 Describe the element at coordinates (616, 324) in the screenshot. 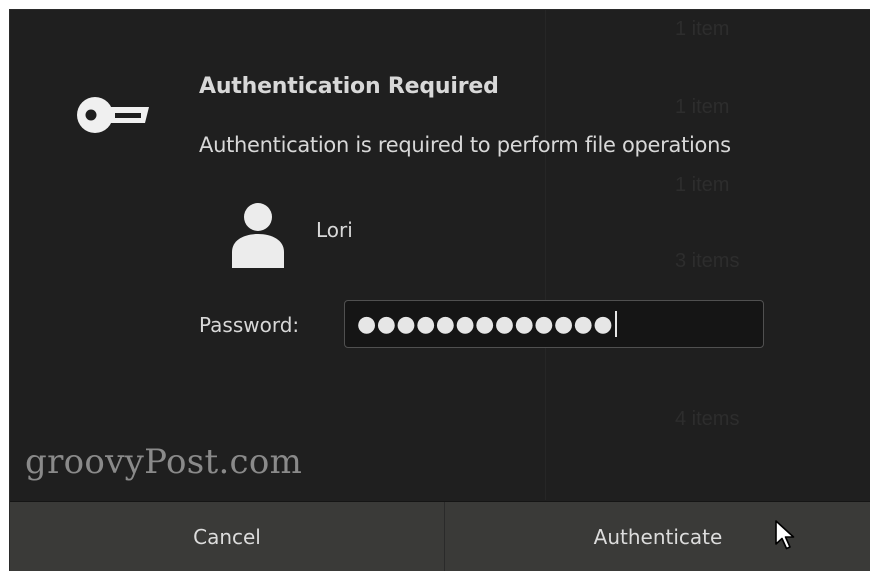

I see `text-caret` at that location.